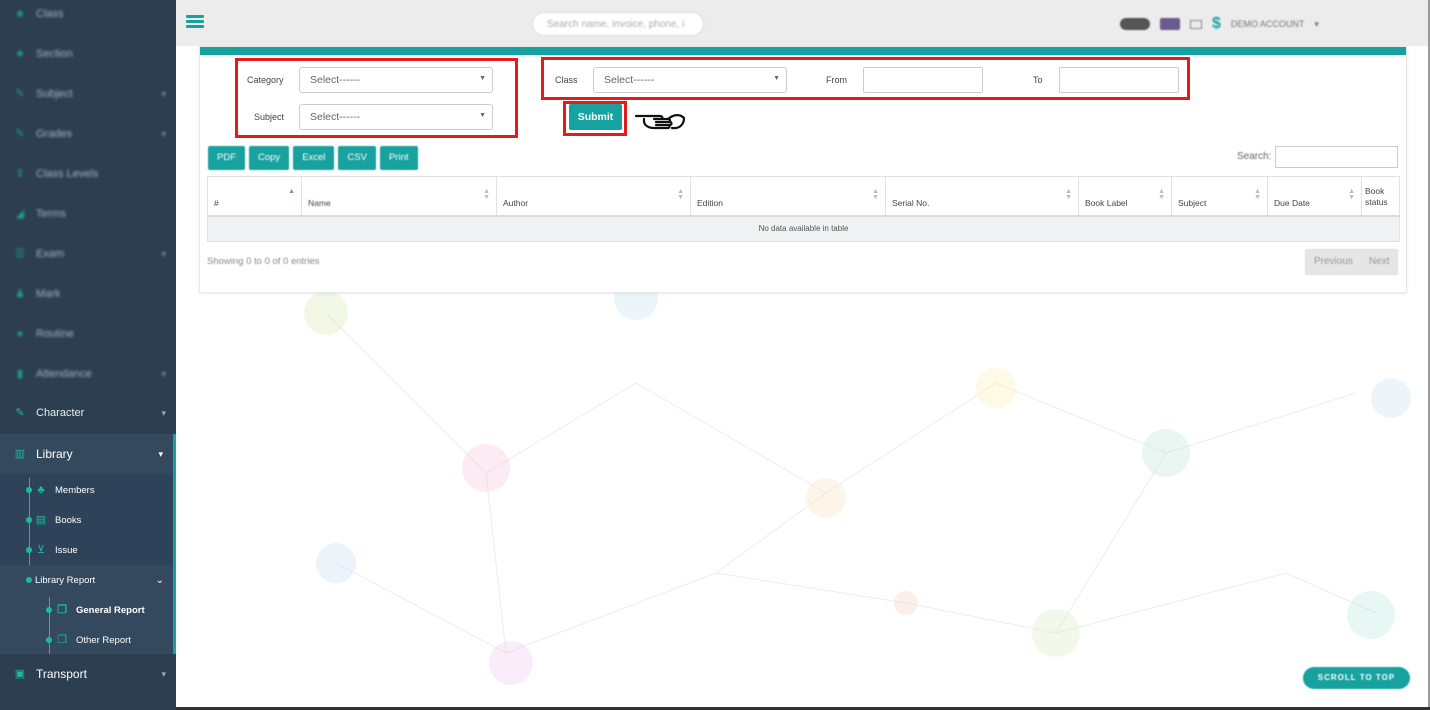  Describe the element at coordinates (1379, 262) in the screenshot. I see `next-page-button: Next` at that location.